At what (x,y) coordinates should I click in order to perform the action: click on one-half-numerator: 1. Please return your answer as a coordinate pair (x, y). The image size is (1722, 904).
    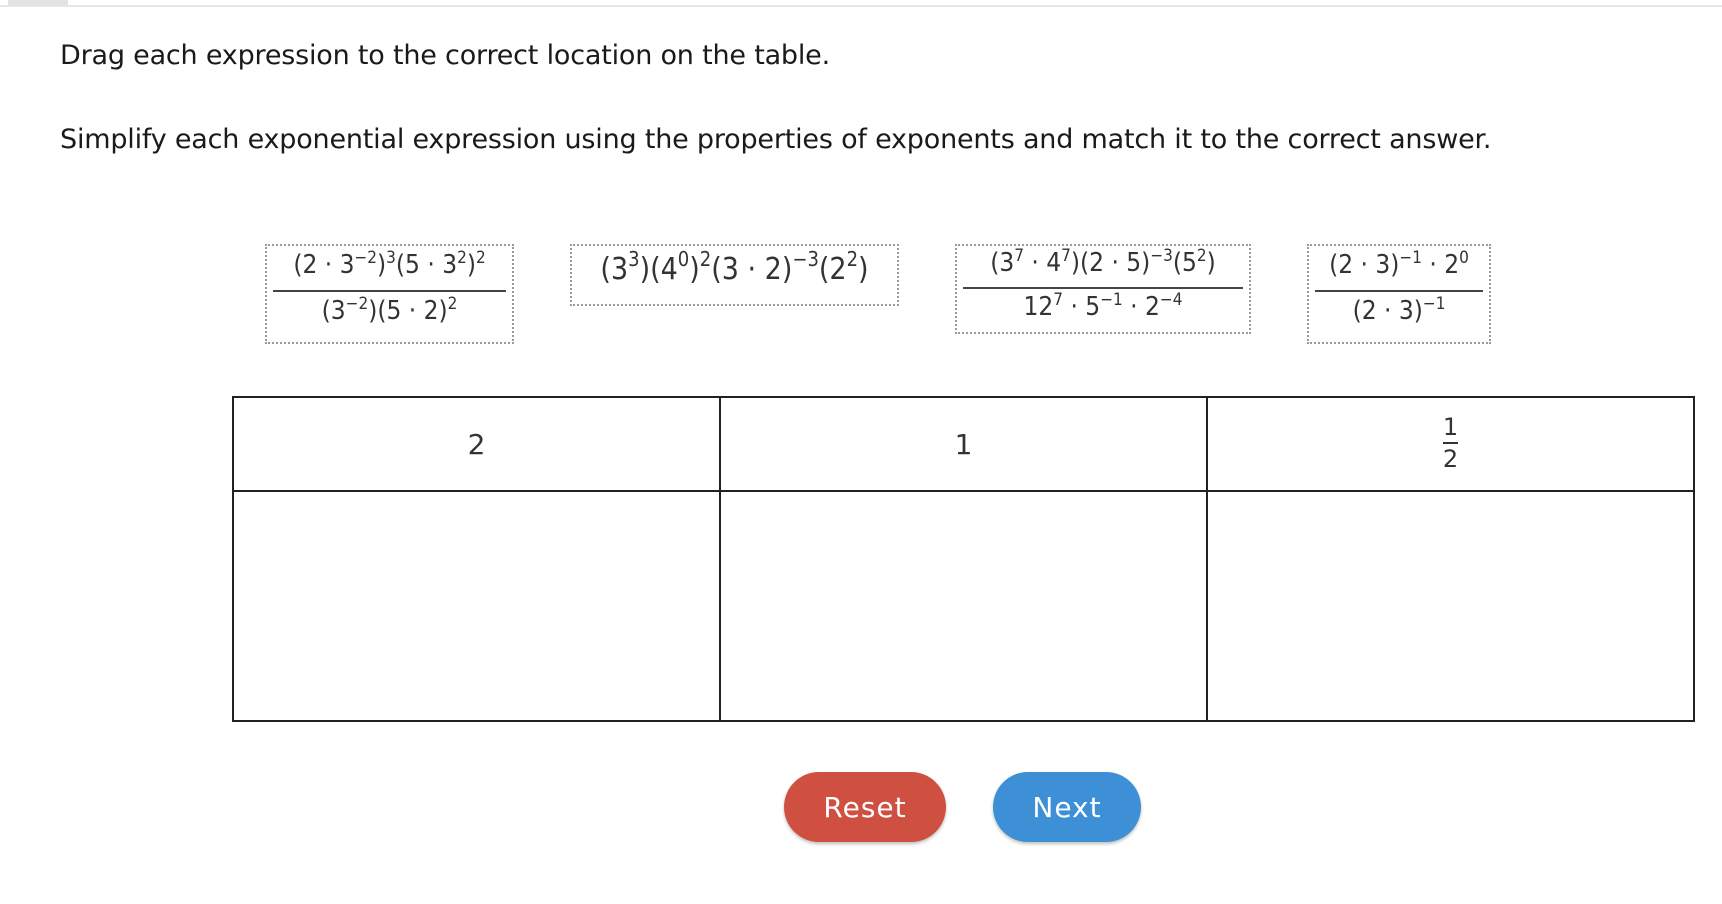
    Looking at the image, I should click on (1450, 427).